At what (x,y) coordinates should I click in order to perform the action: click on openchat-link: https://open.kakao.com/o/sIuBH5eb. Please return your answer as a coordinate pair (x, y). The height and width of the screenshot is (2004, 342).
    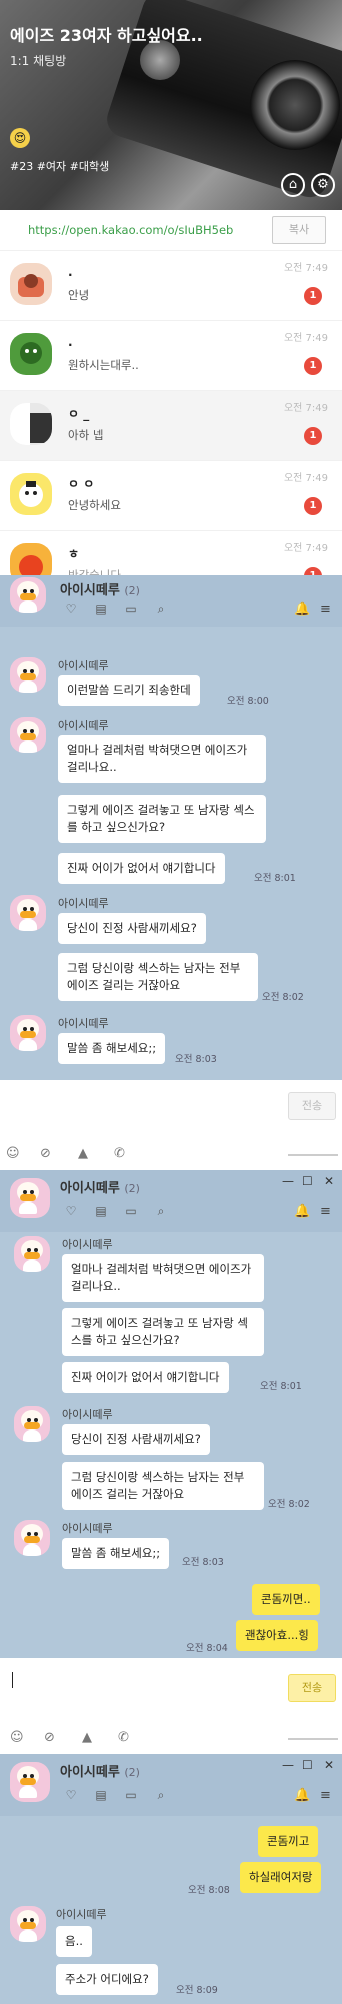
    Looking at the image, I should click on (130, 230).